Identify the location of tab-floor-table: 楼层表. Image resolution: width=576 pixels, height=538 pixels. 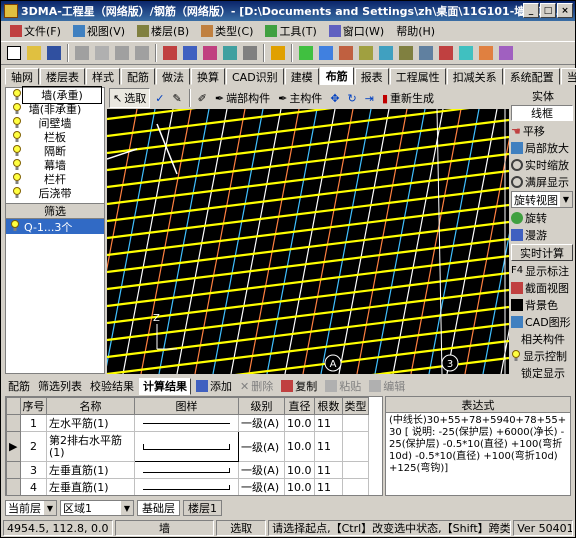
(62, 76).